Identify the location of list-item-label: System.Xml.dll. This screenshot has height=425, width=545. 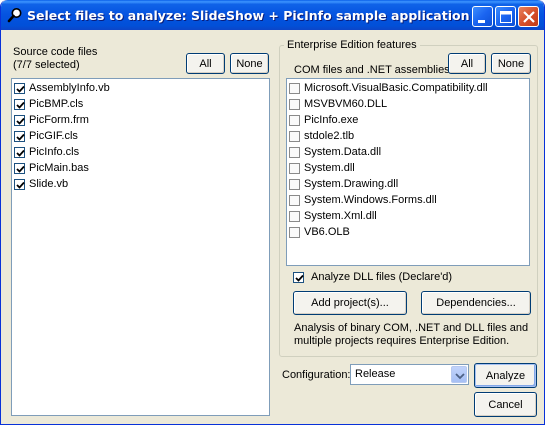
(340, 216).